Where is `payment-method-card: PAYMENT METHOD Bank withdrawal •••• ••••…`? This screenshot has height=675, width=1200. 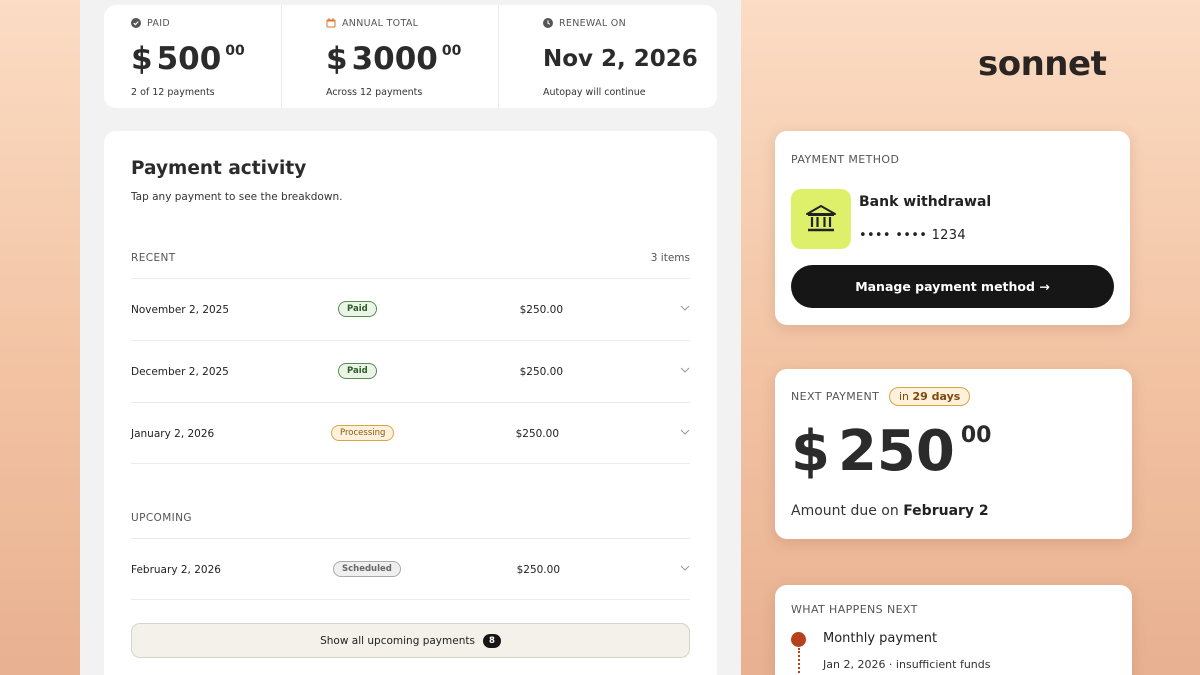
payment-method-card: PAYMENT METHOD Bank withdrawal •••• ••••… is located at coordinates (952, 228).